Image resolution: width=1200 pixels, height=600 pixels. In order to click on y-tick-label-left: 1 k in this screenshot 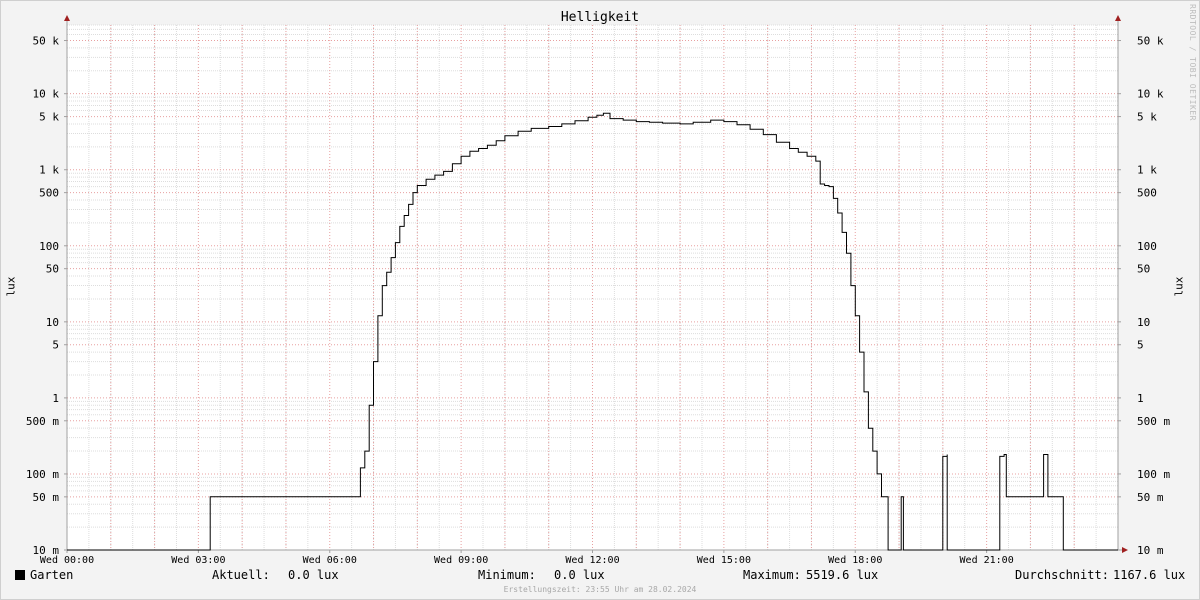, I will do `click(49, 170)`.